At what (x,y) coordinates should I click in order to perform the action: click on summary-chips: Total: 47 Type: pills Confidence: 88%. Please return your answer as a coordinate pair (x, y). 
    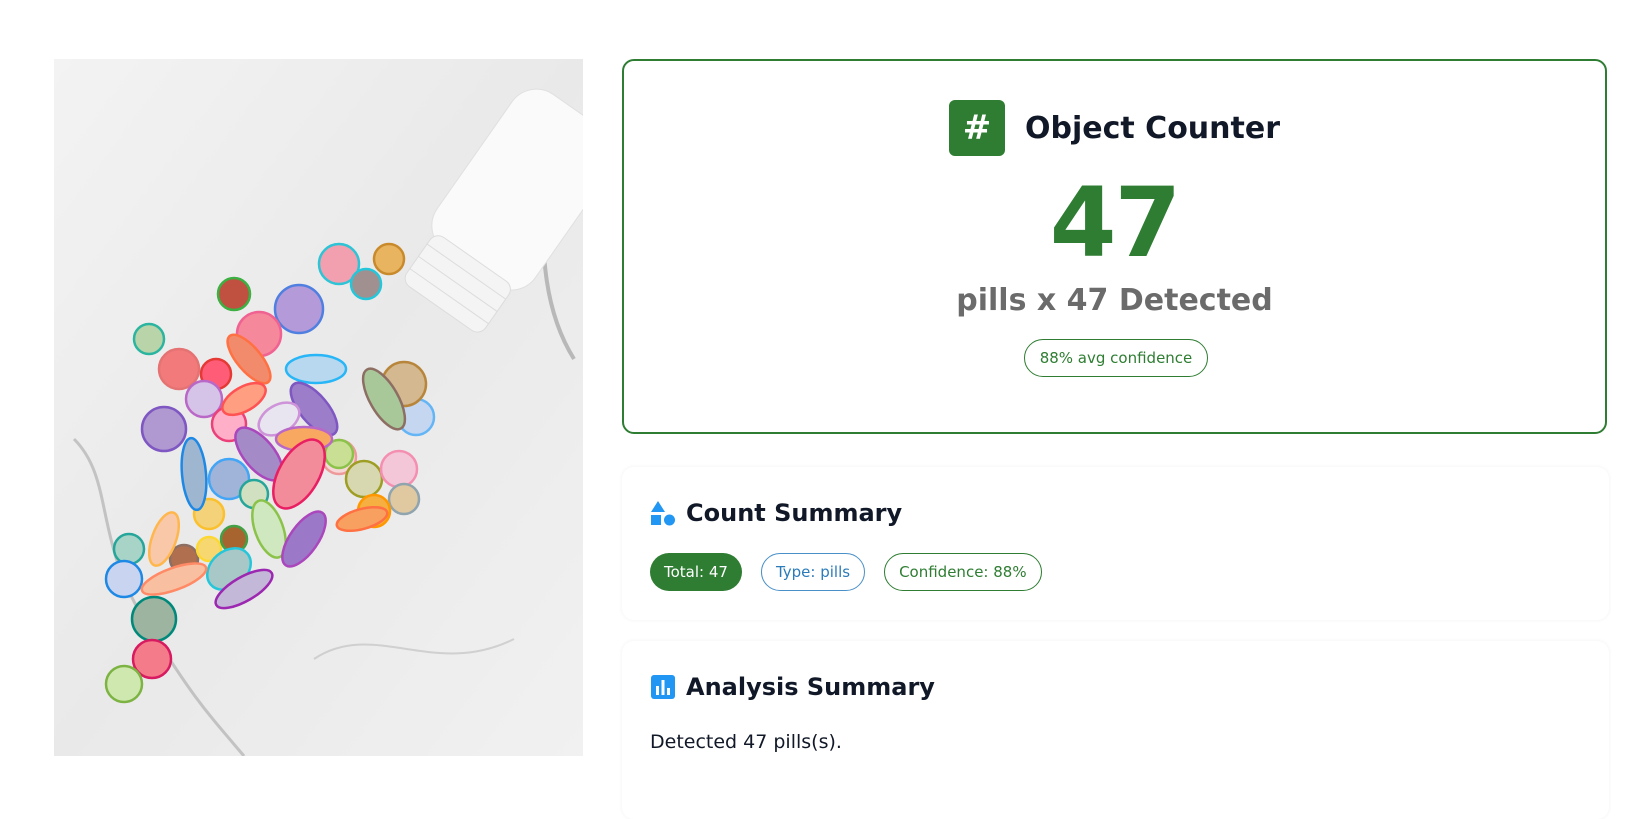
    Looking at the image, I should click on (846, 572).